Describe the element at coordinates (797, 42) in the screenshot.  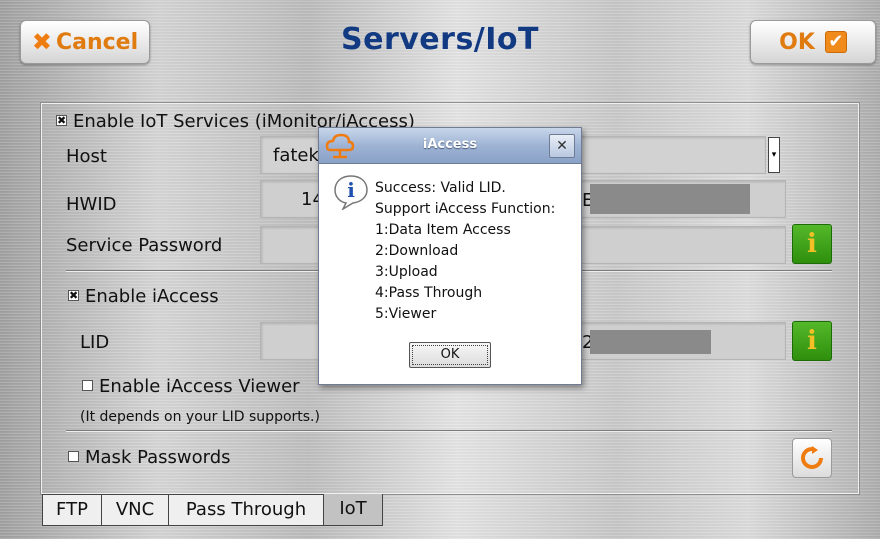
I see `ok-label: OK` at that location.